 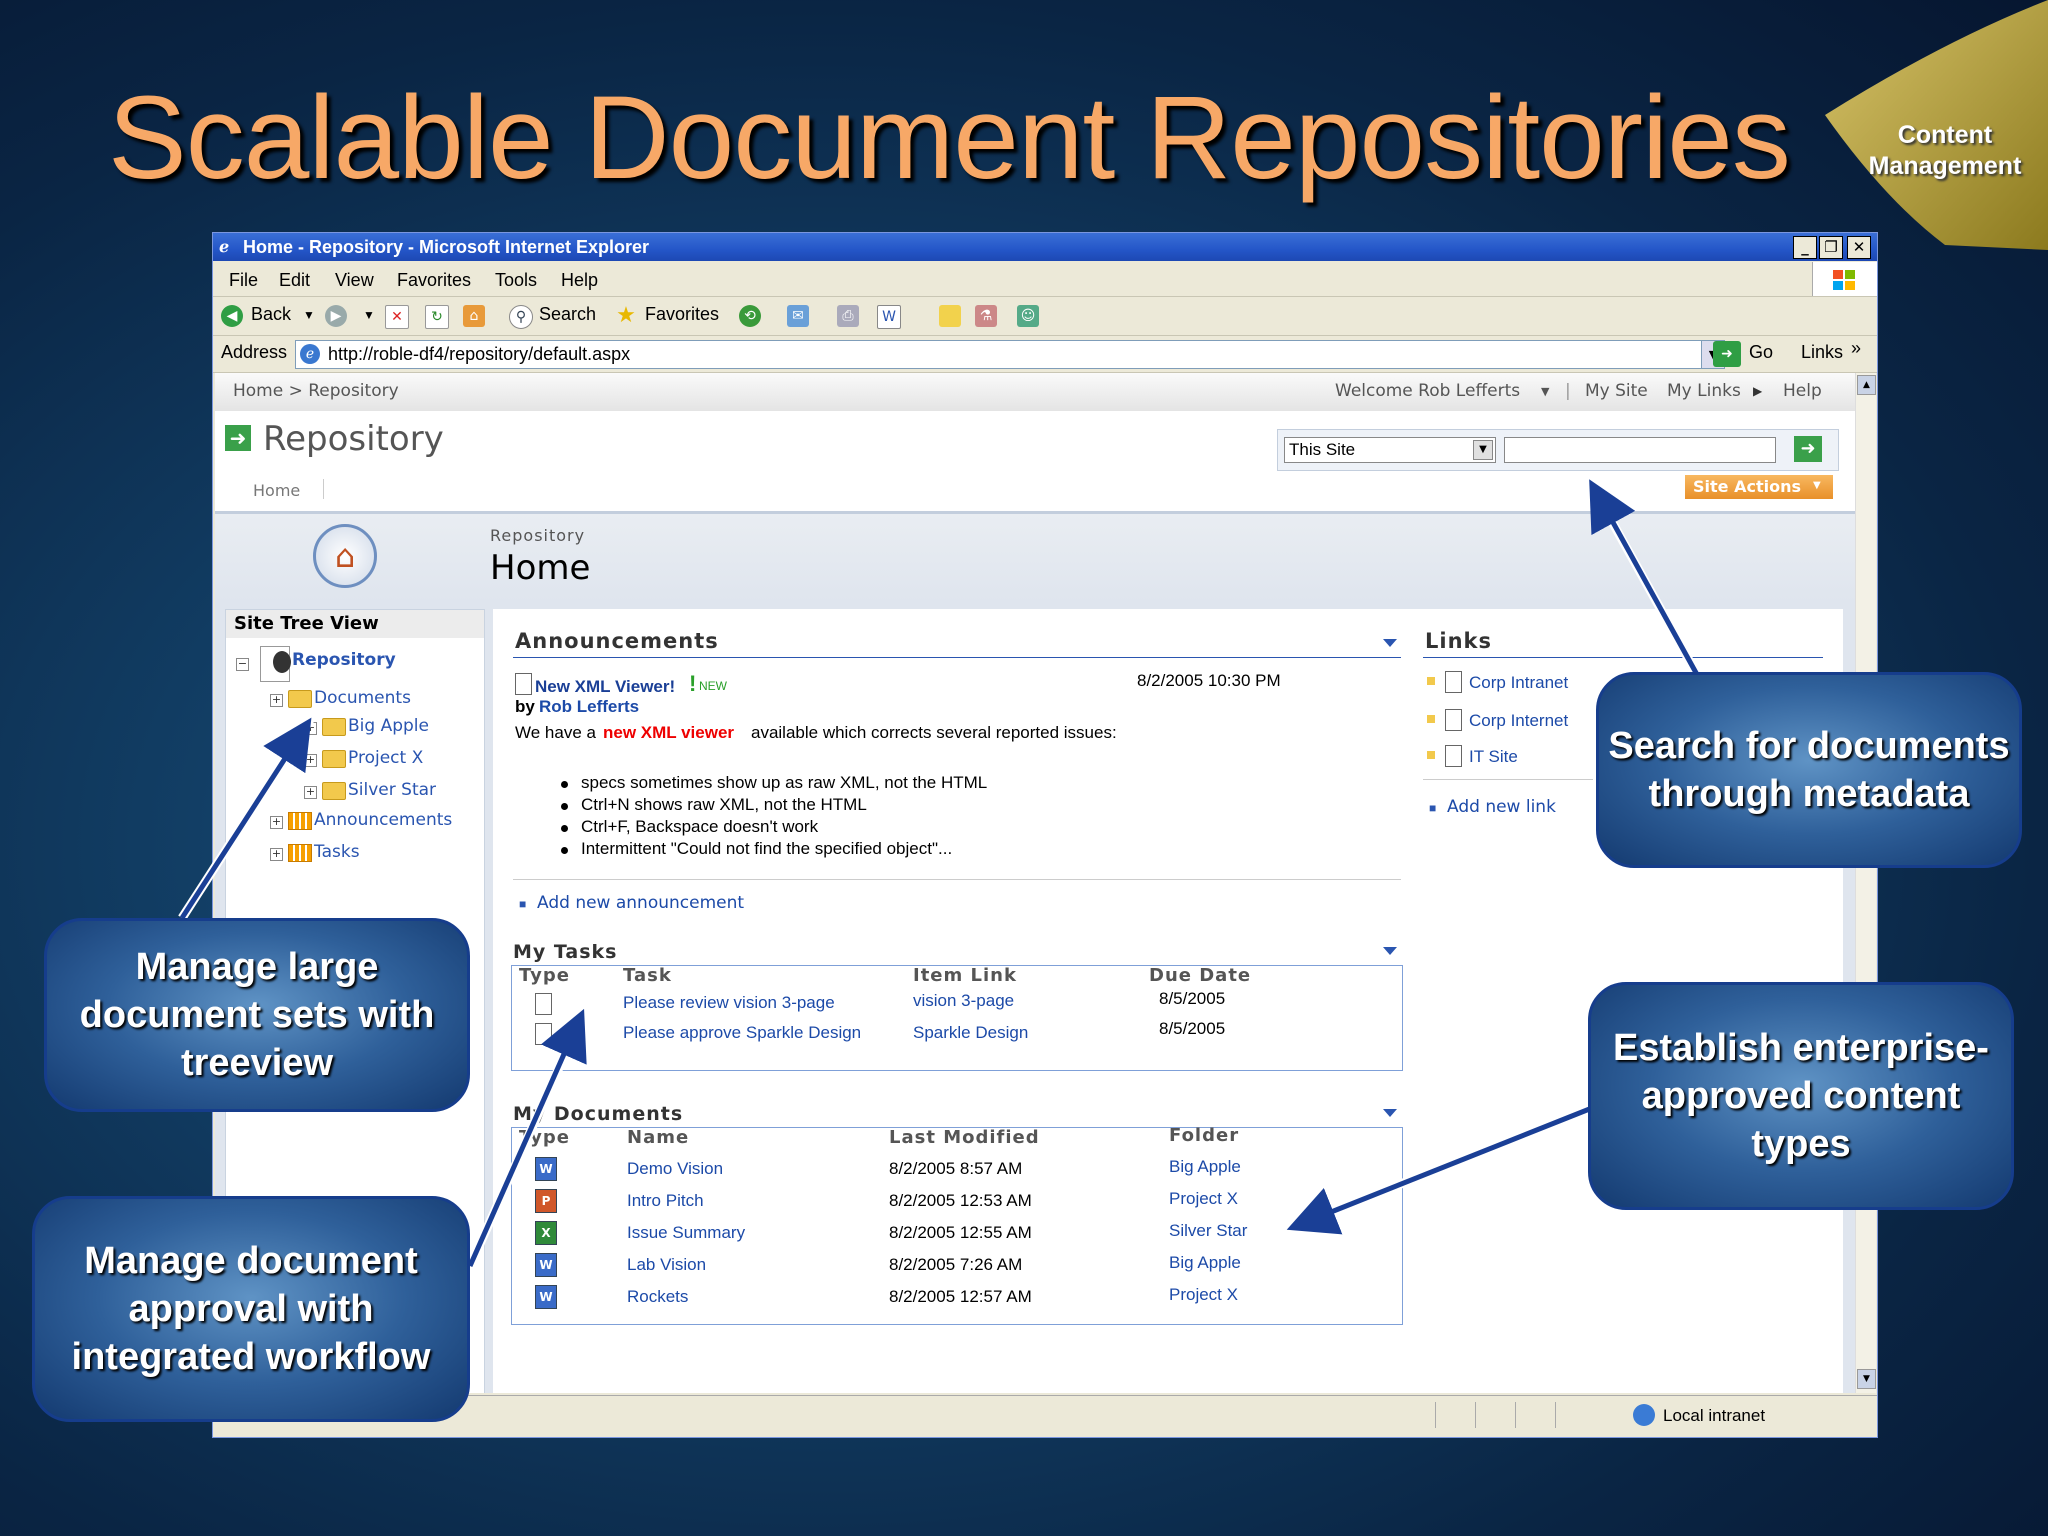 I want to click on tree-root-repository: Repository, so click(x=344, y=660).